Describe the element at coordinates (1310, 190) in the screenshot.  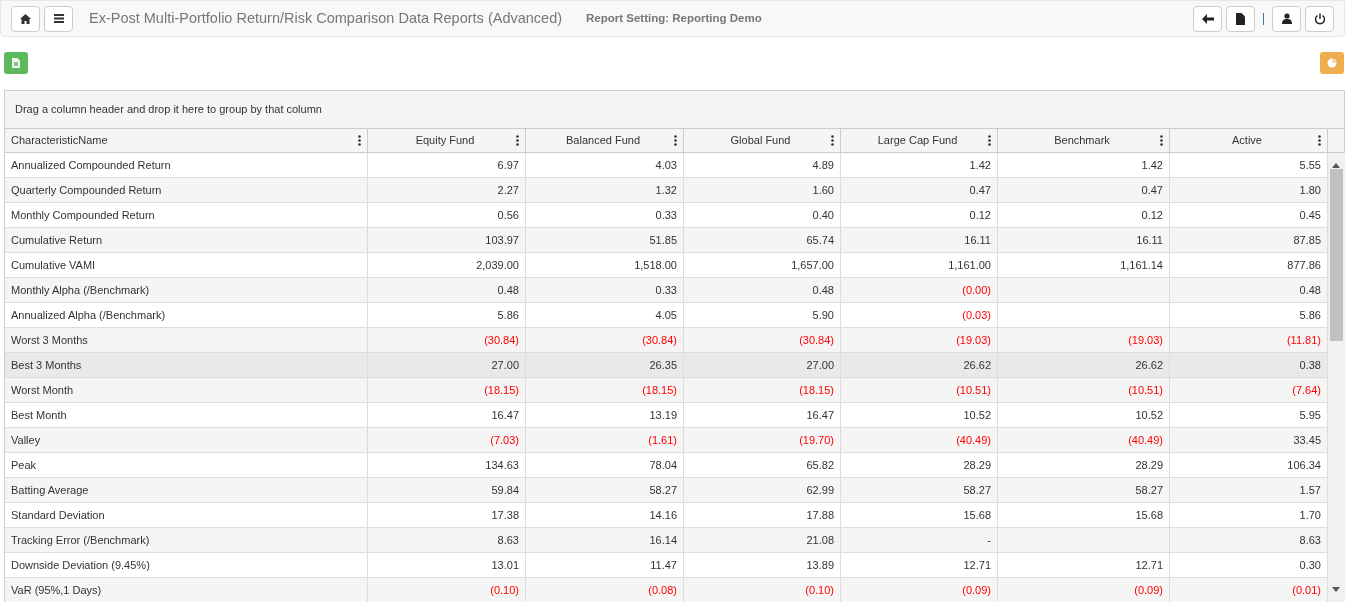
I see `table-cell-text: 1.80` at that location.